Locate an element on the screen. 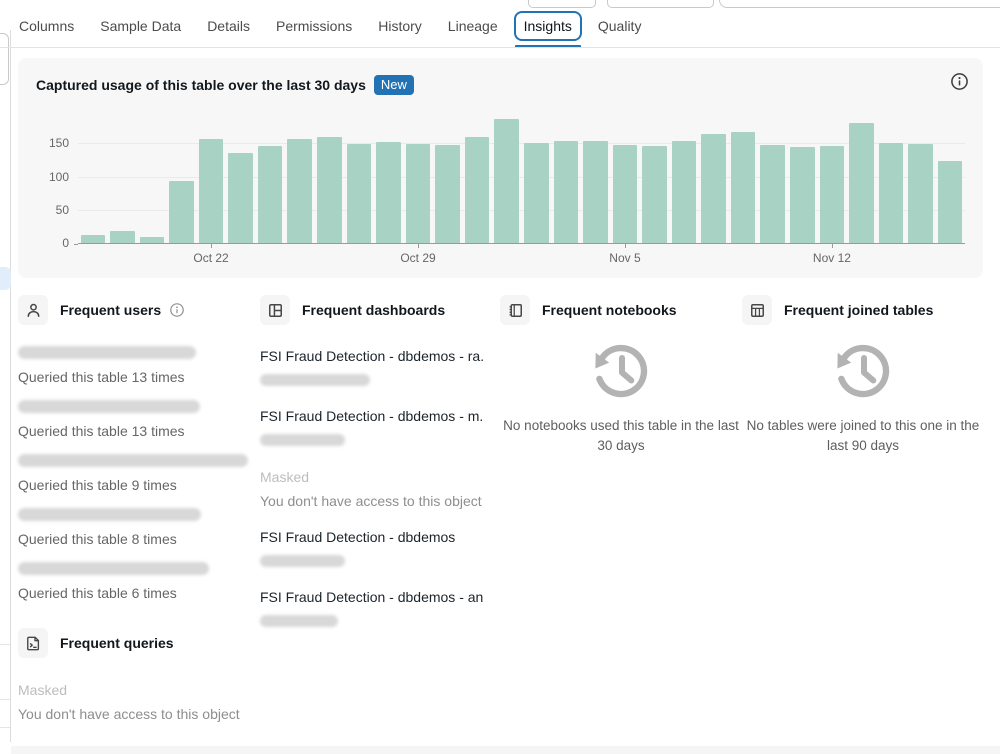 Image resolution: width=1000 pixels, height=754 pixels. user-query-count: Queried this table 13 times is located at coordinates (101, 377).